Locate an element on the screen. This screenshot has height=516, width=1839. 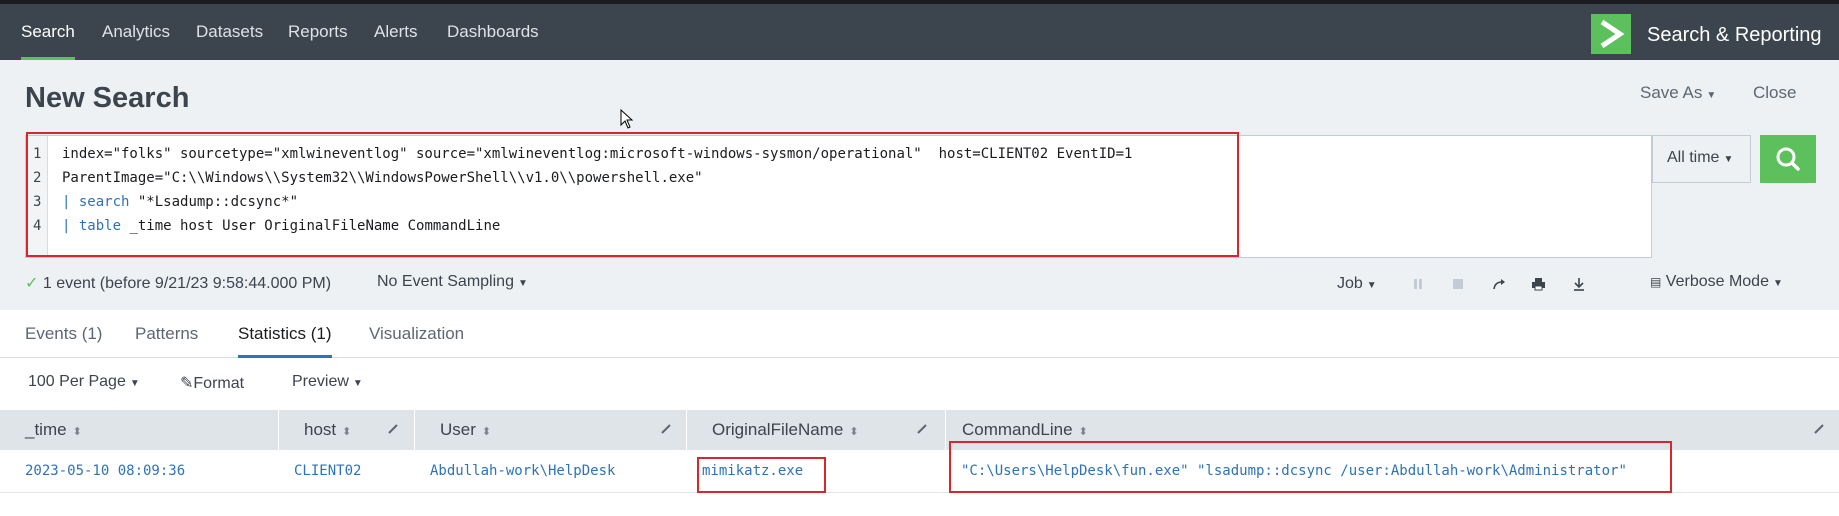
column-header-host: host ⬍ is located at coordinates (347, 430).